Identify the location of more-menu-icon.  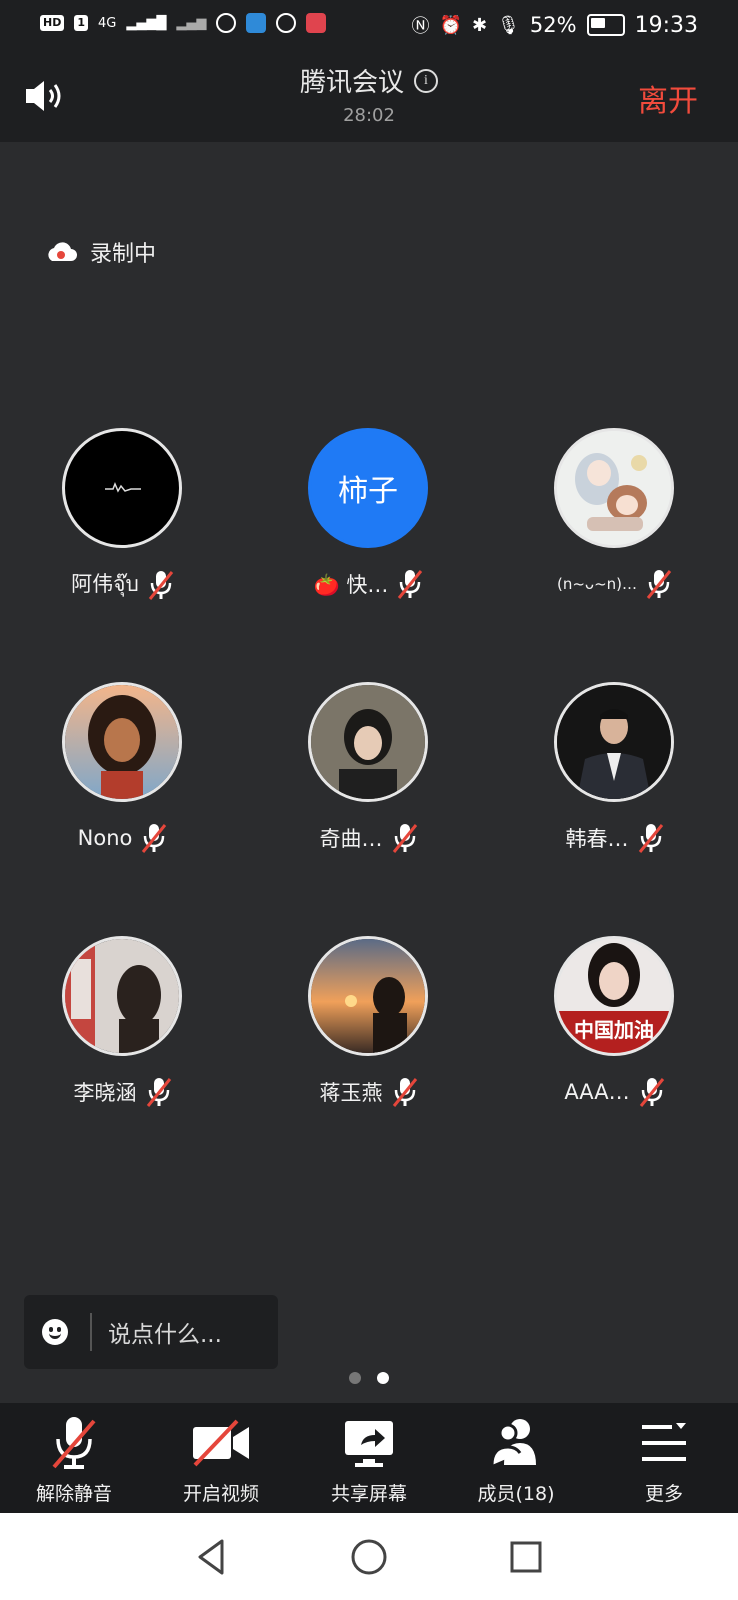
(664, 1442).